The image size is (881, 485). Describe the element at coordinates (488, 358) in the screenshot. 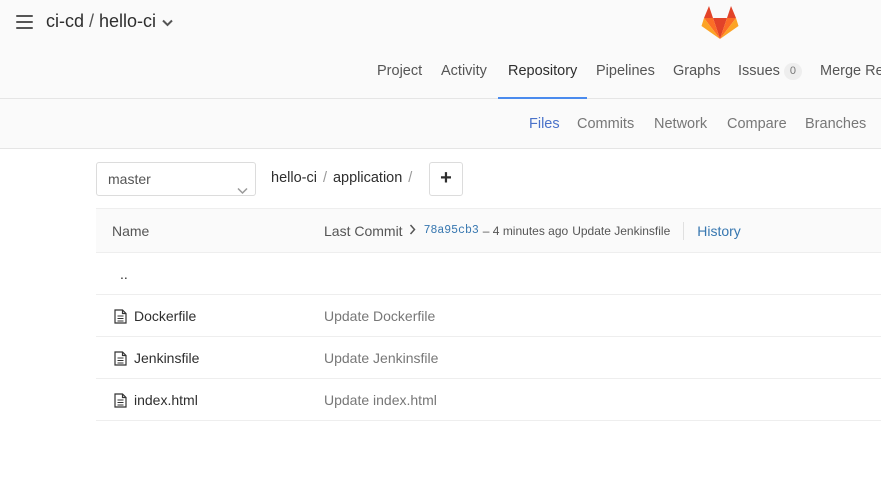

I see `table-row: Jenkinsfile Update Jenkinsfile` at that location.